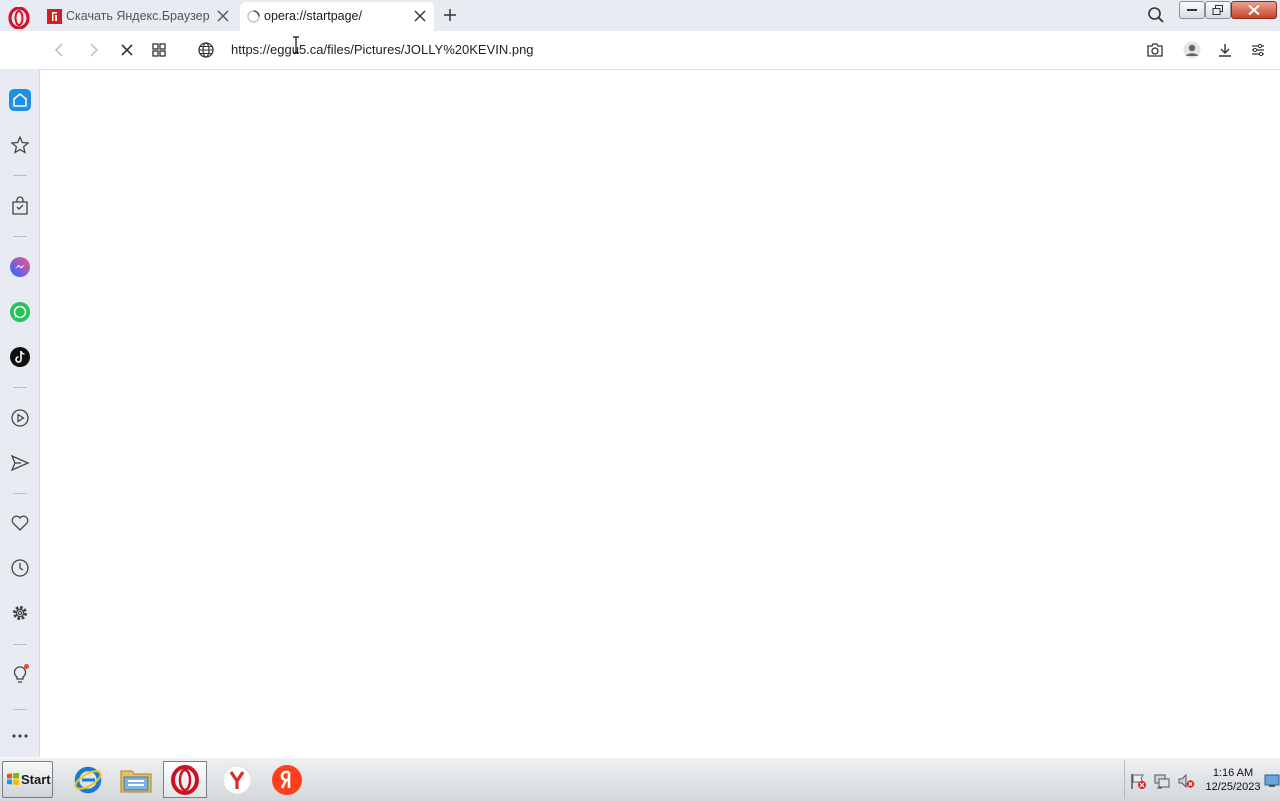 The image size is (1280, 801). What do you see at coordinates (450, 15) in the screenshot?
I see `new-tab-plus-icon` at bounding box center [450, 15].